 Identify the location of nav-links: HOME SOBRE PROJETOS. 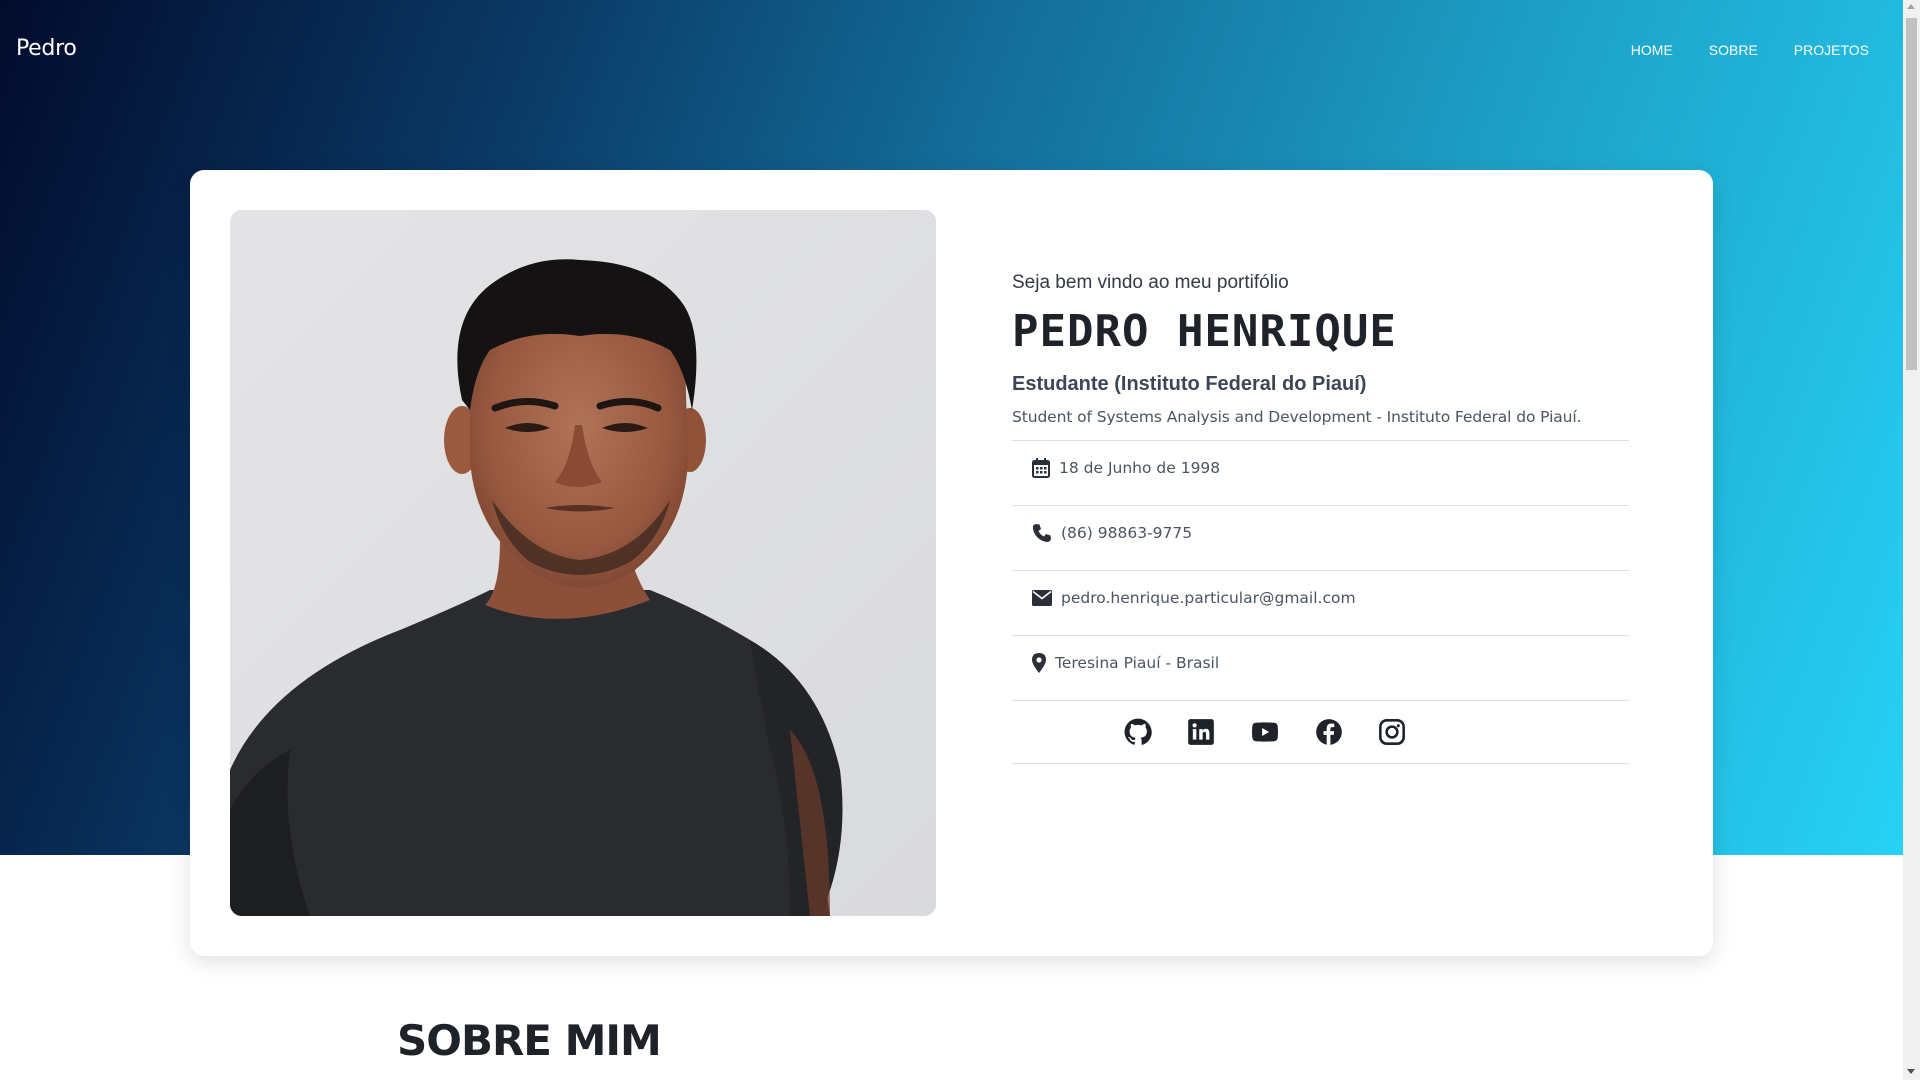
(1750, 50).